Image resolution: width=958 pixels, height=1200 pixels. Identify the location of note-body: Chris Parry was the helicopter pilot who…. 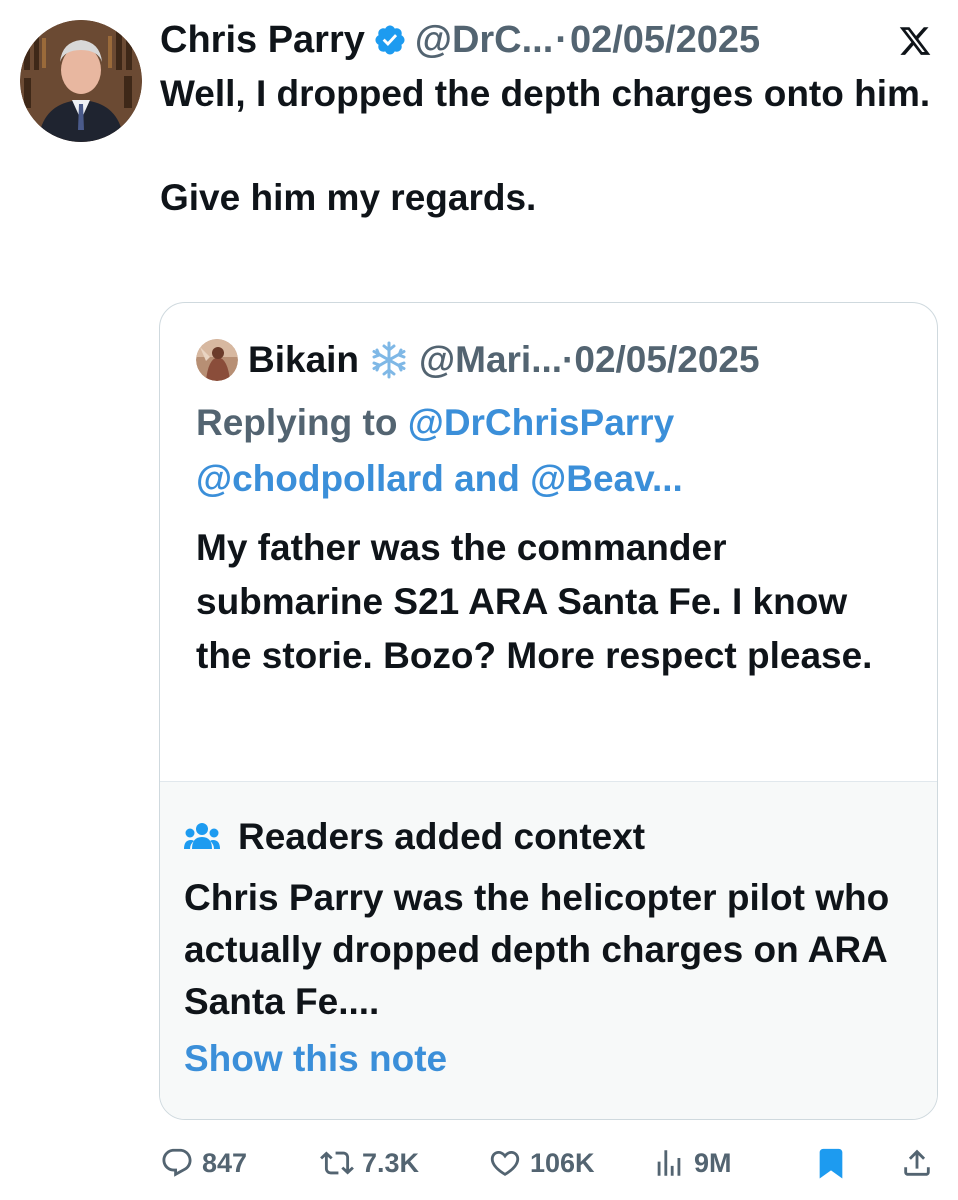
(537, 949).